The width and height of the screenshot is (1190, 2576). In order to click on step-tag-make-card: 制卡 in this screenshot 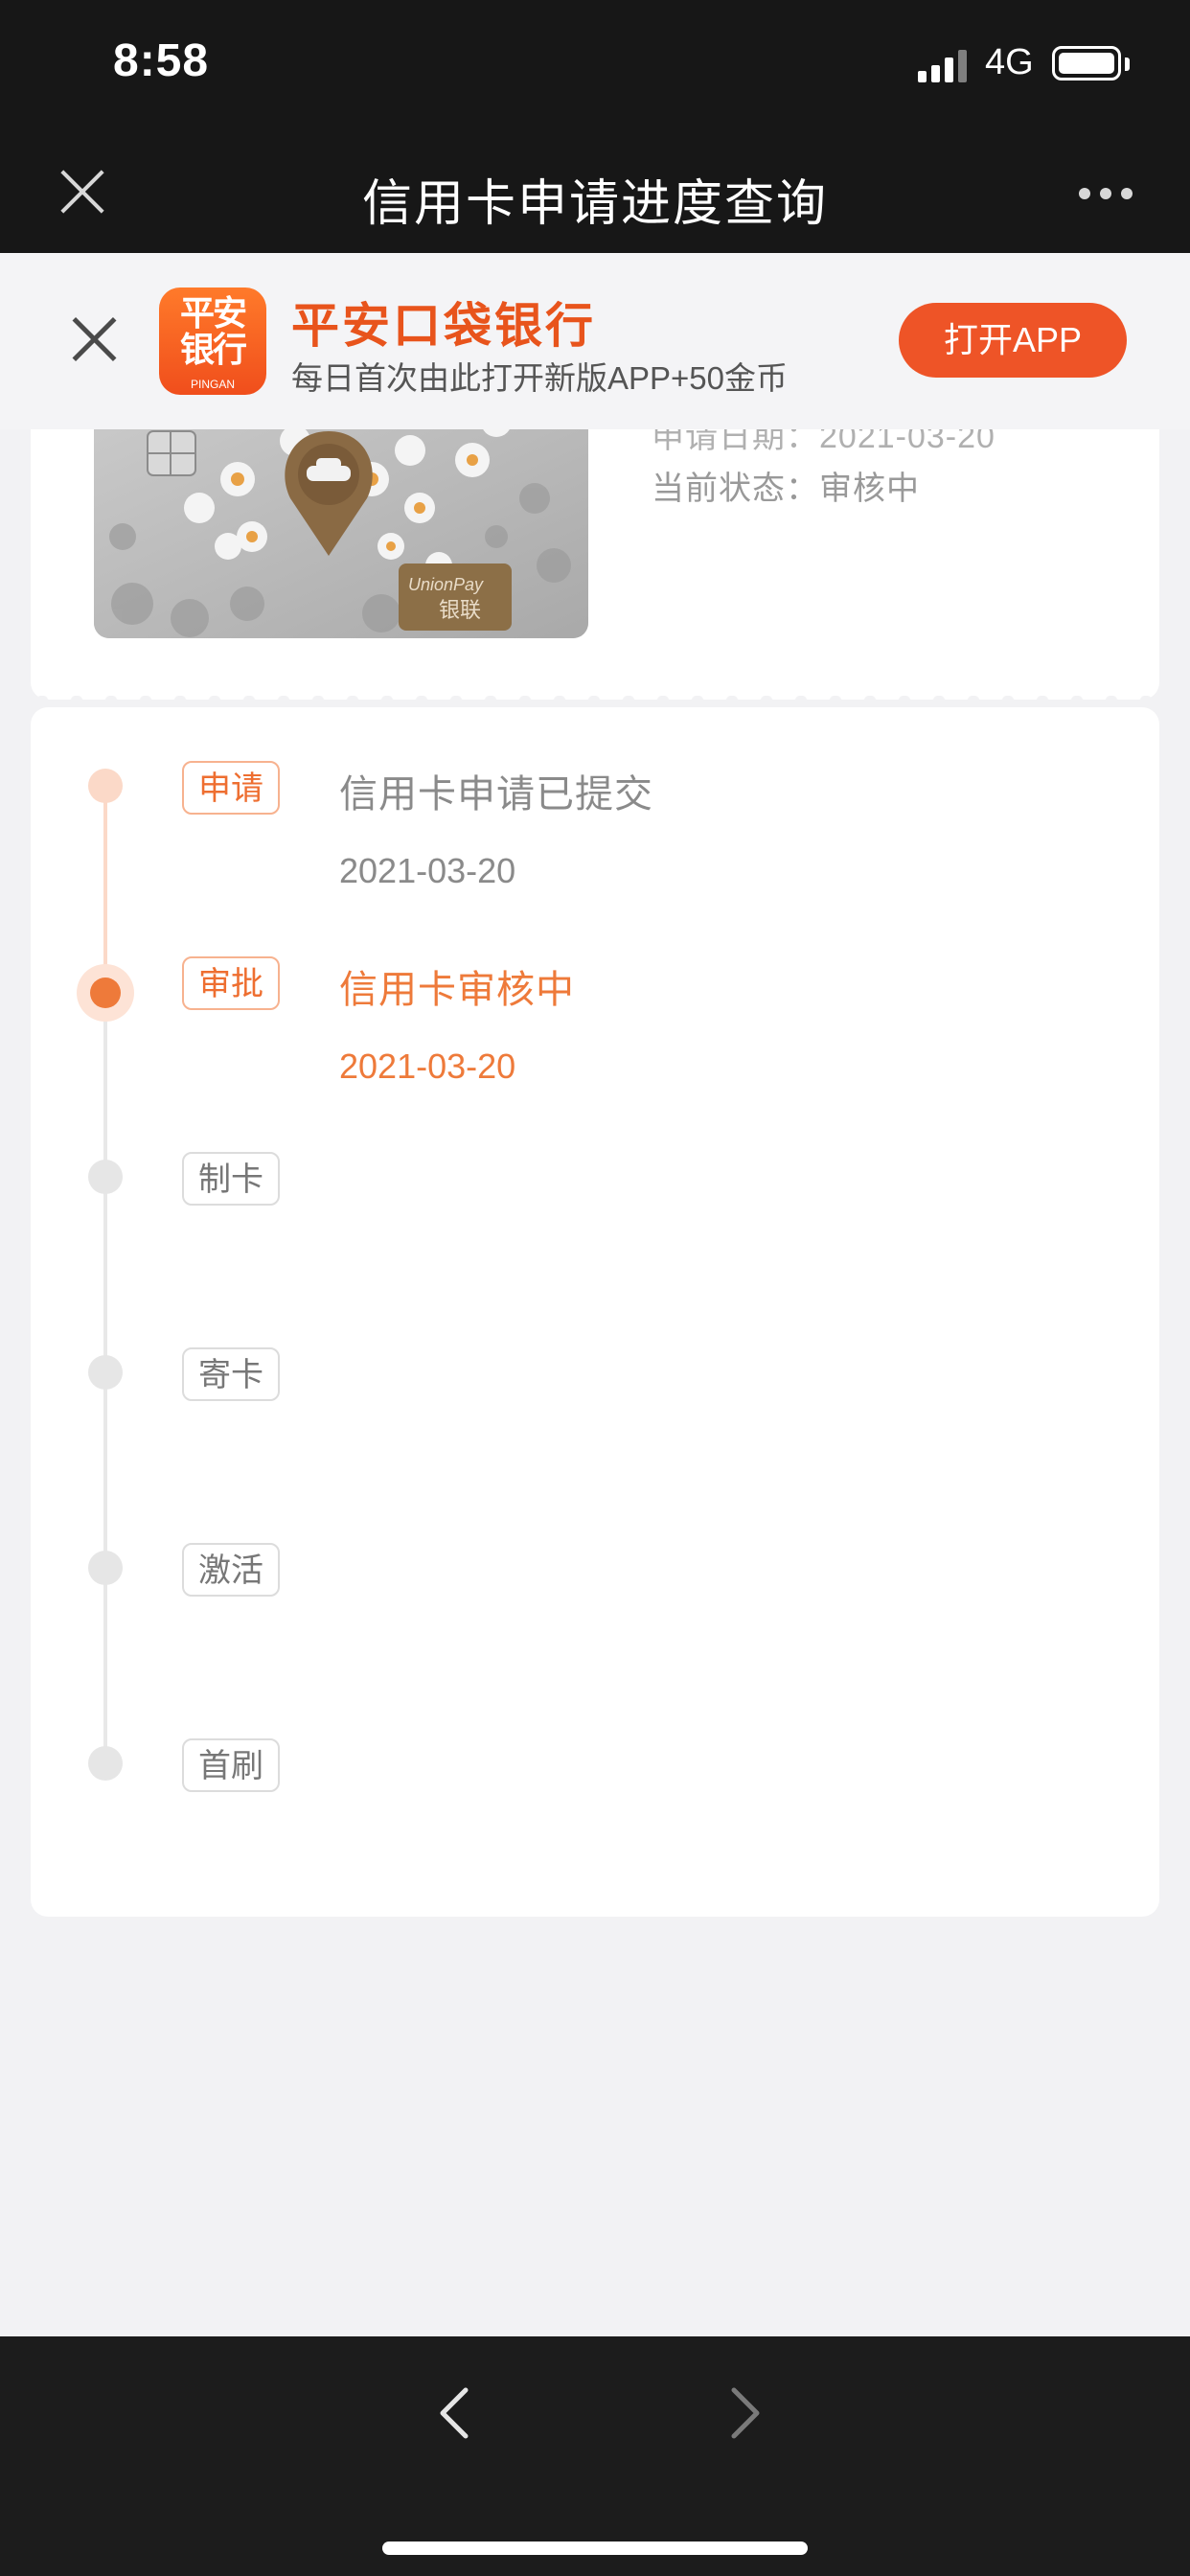, I will do `click(231, 1179)`.